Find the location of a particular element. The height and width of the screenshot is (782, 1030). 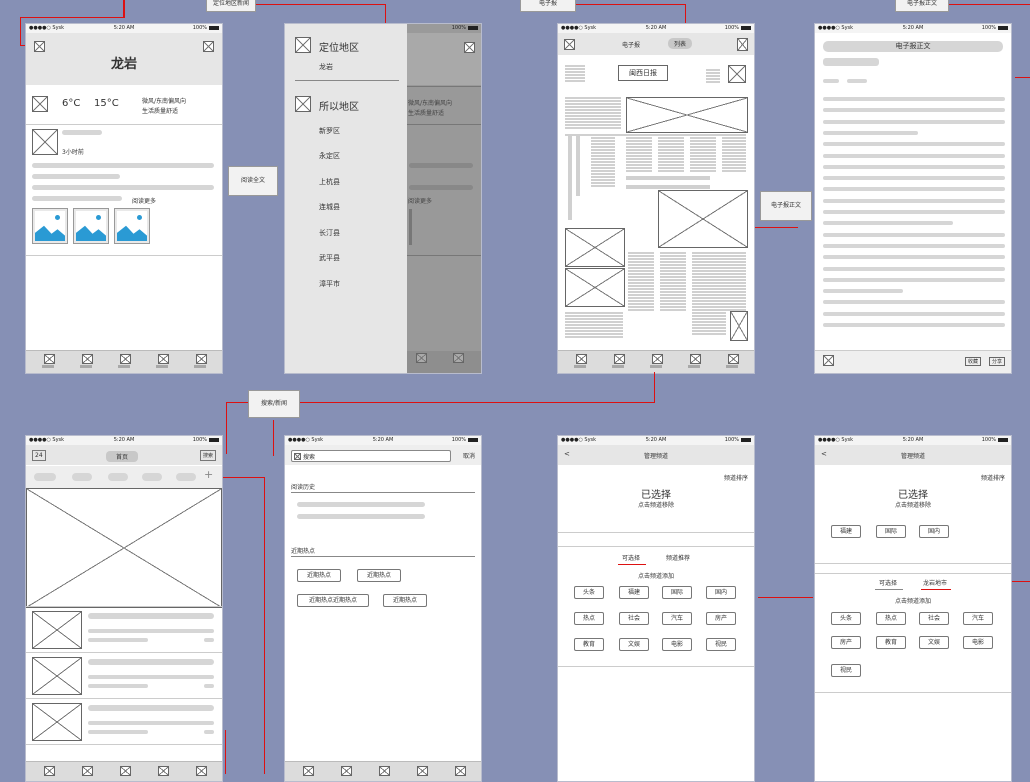

district-item: 新罗区 is located at coordinates (329, 131).